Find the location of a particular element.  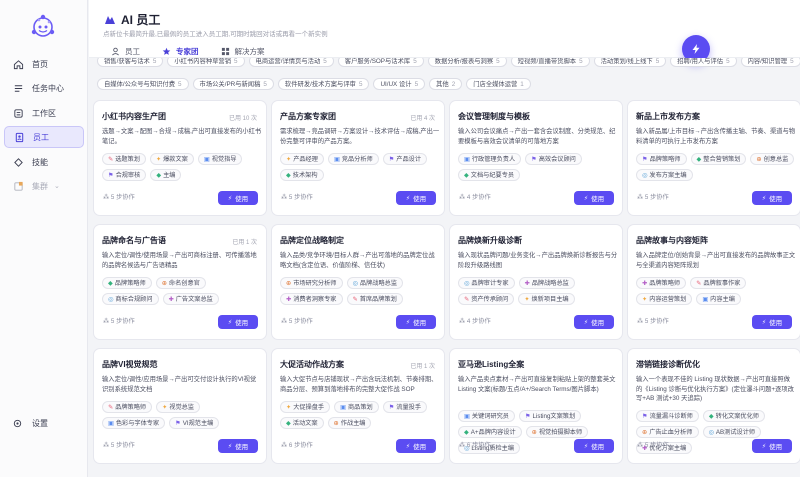

category-chip-count: 5 is located at coordinates (415, 61).